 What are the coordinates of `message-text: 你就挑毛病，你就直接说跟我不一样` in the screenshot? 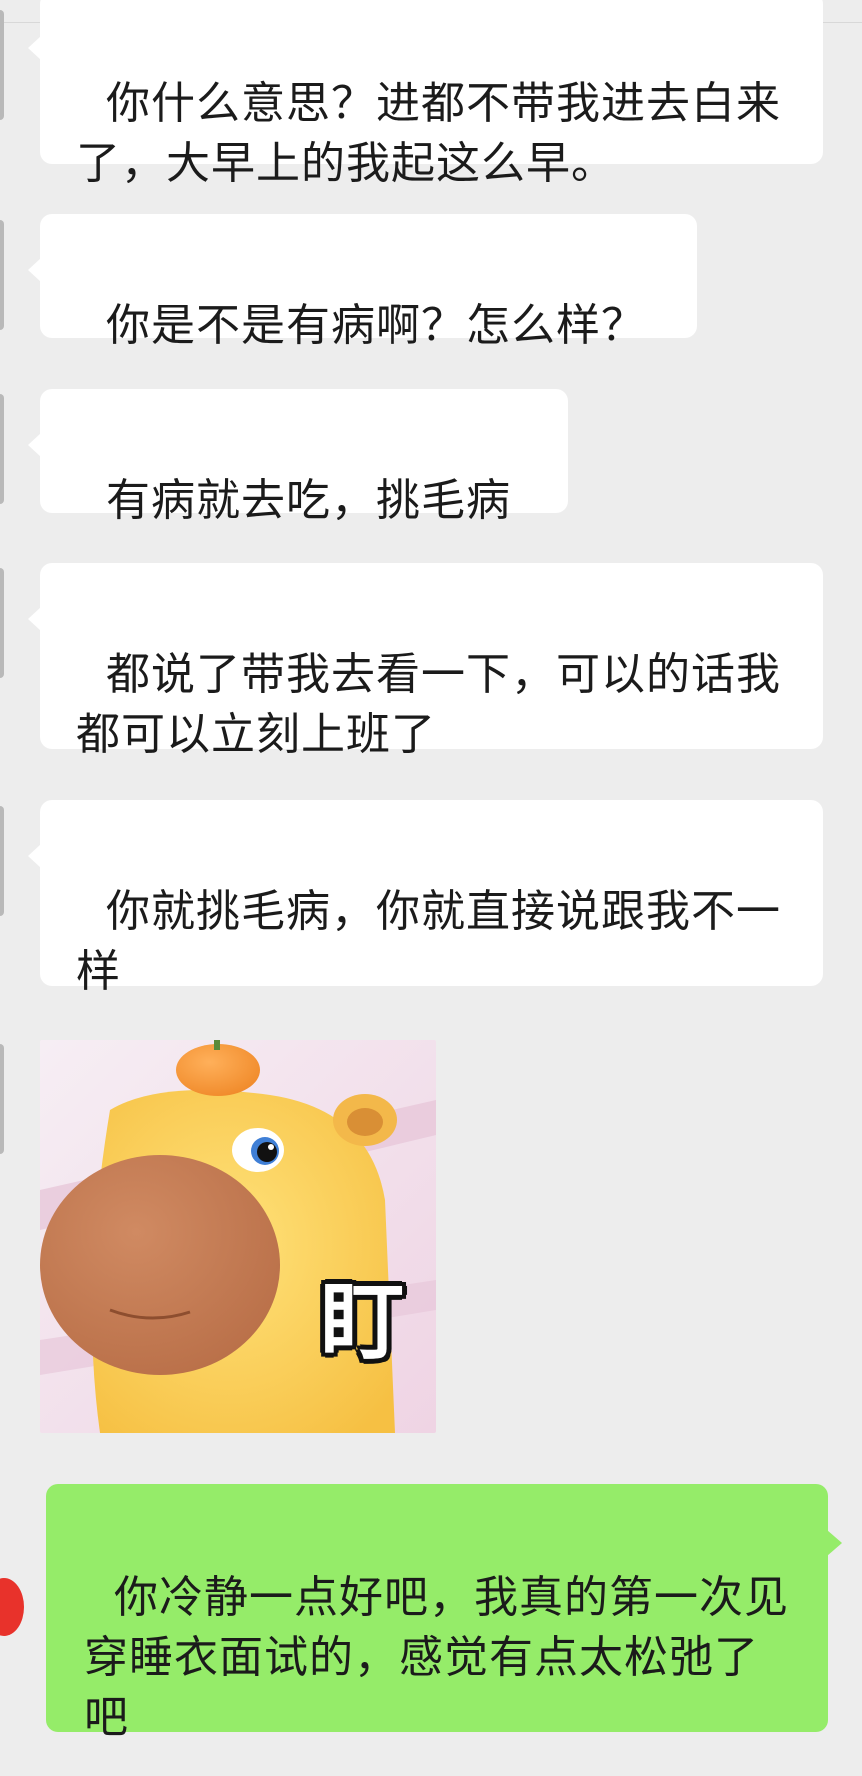 It's located at (428, 941).